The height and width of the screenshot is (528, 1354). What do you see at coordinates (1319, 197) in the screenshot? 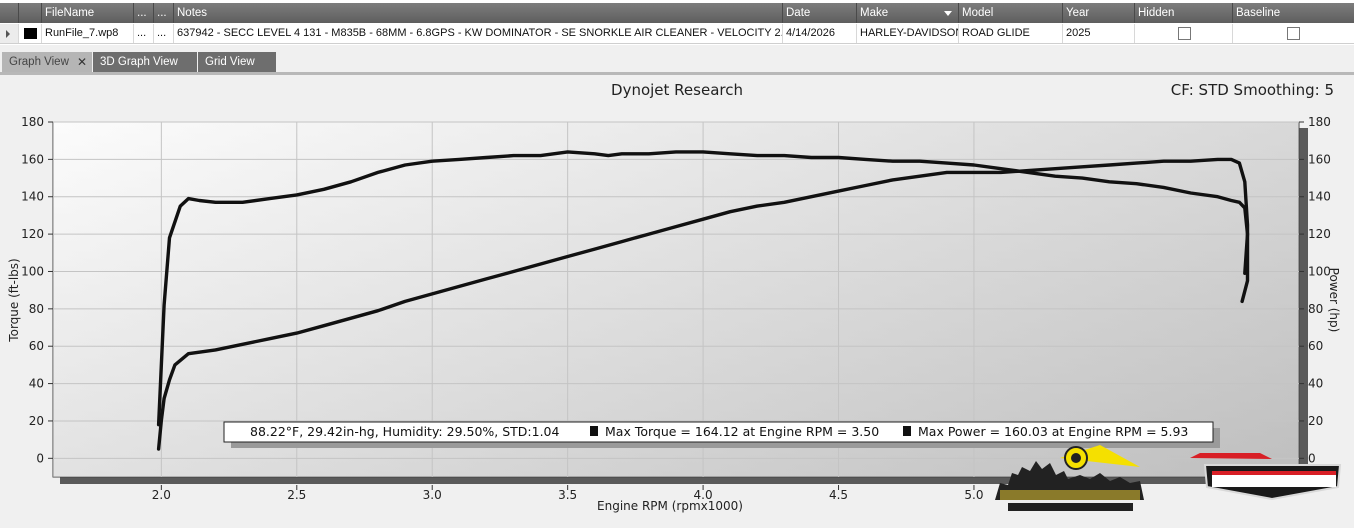
I see `y-tick-label-right: 140` at bounding box center [1319, 197].